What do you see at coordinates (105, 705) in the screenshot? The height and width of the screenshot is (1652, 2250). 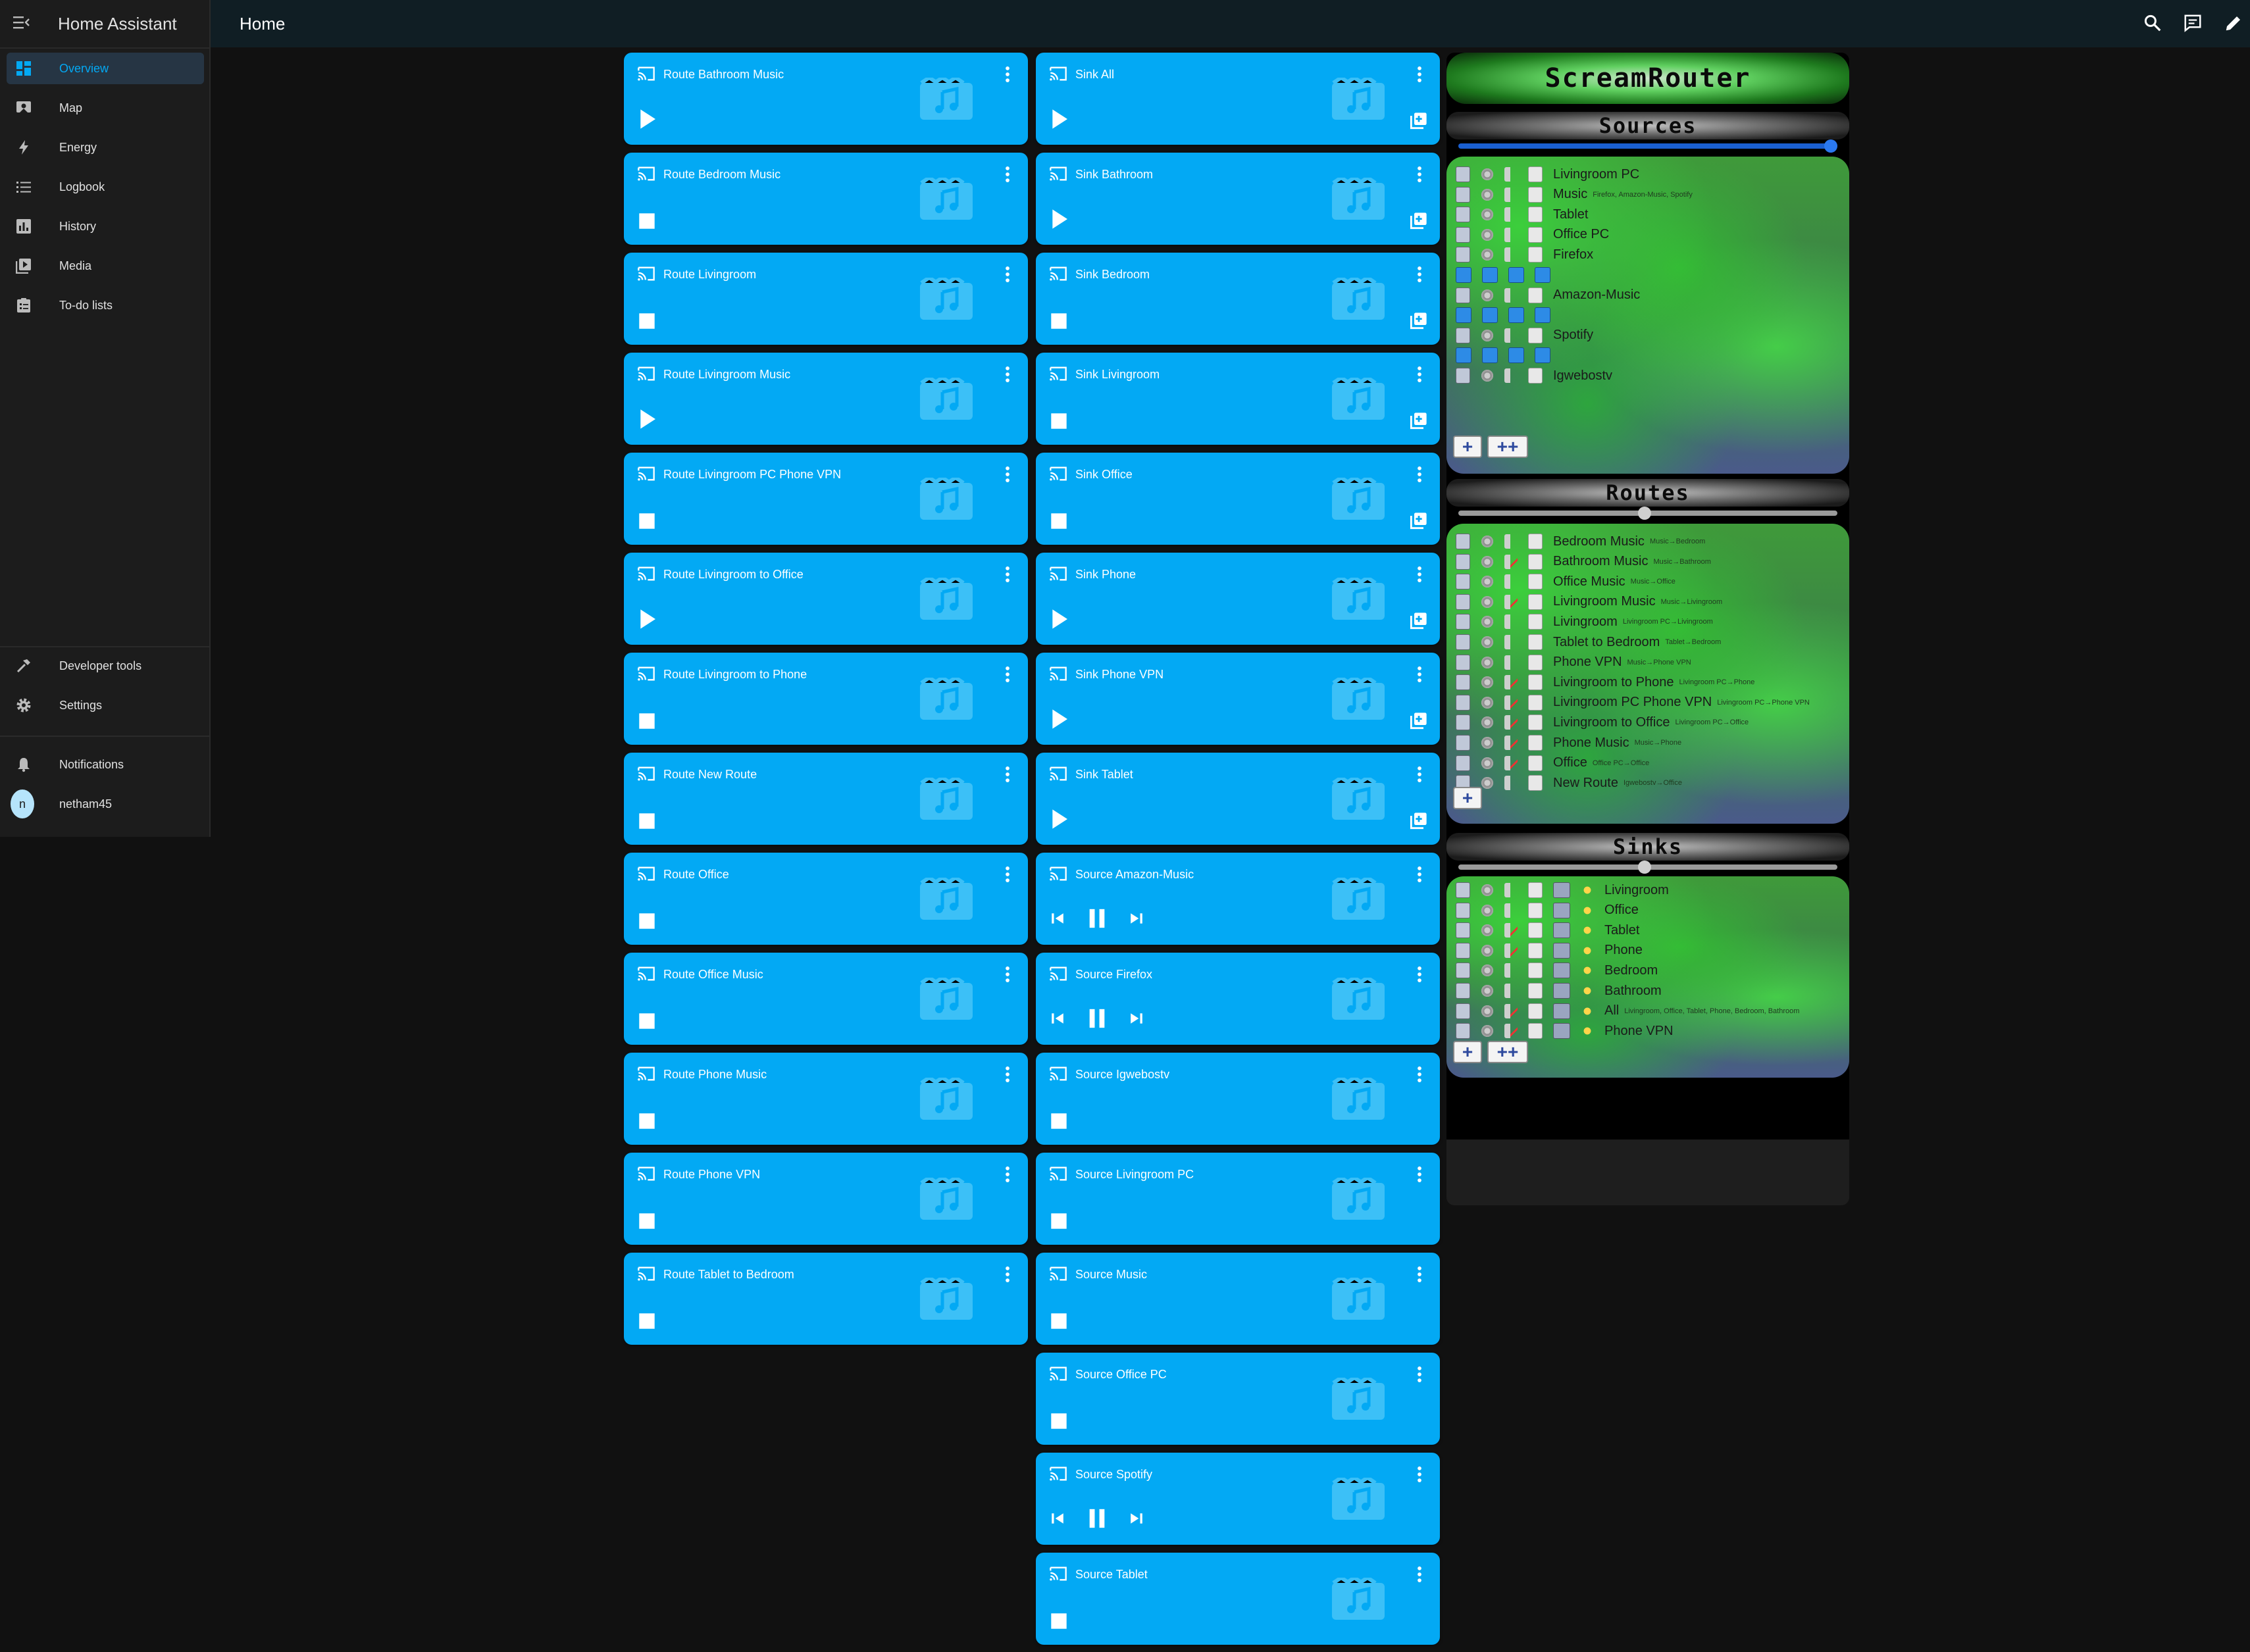 I see `sidebar-item-settings: Settings` at bounding box center [105, 705].